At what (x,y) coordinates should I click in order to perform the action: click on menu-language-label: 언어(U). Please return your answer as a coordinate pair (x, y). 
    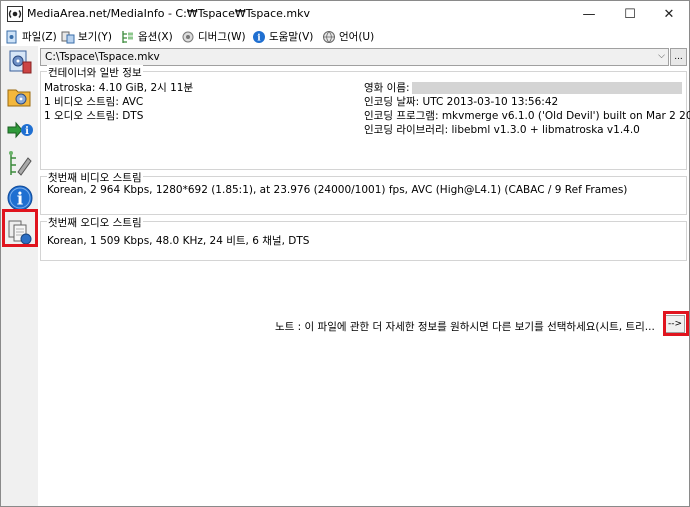
    Looking at the image, I should click on (357, 37).